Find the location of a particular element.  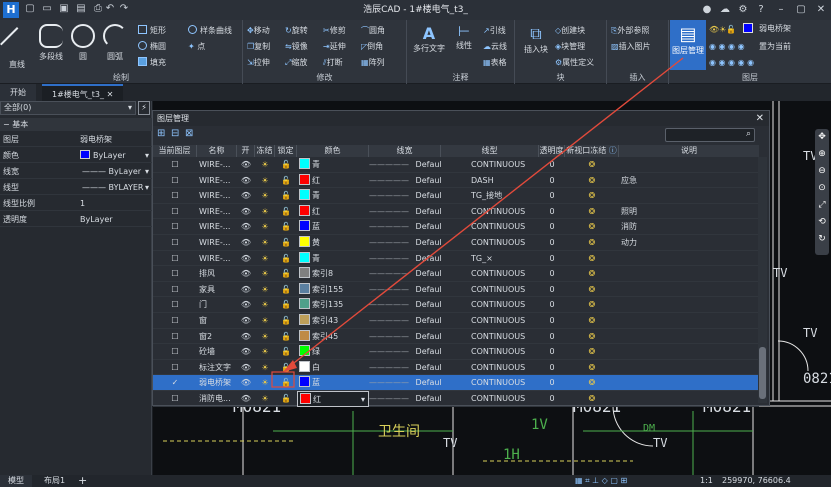

array-button: ▦阵列 is located at coordinates (373, 62).